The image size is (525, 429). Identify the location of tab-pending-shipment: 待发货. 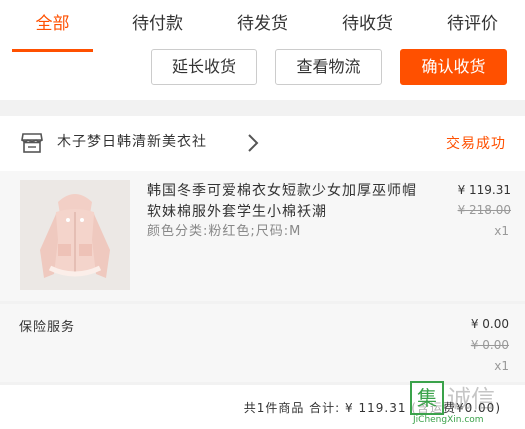
(262, 26).